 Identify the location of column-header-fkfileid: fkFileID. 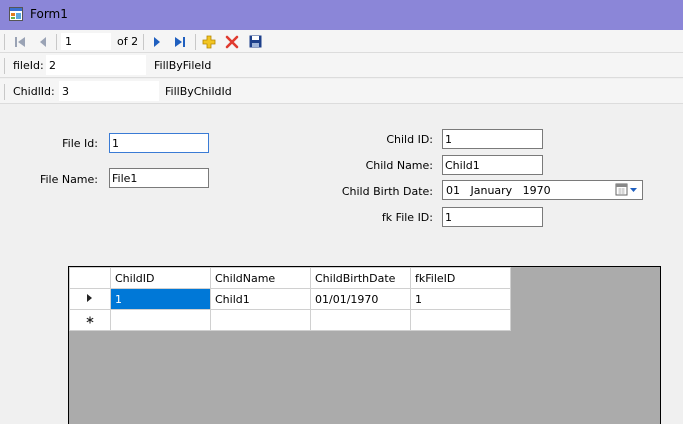
(460, 278).